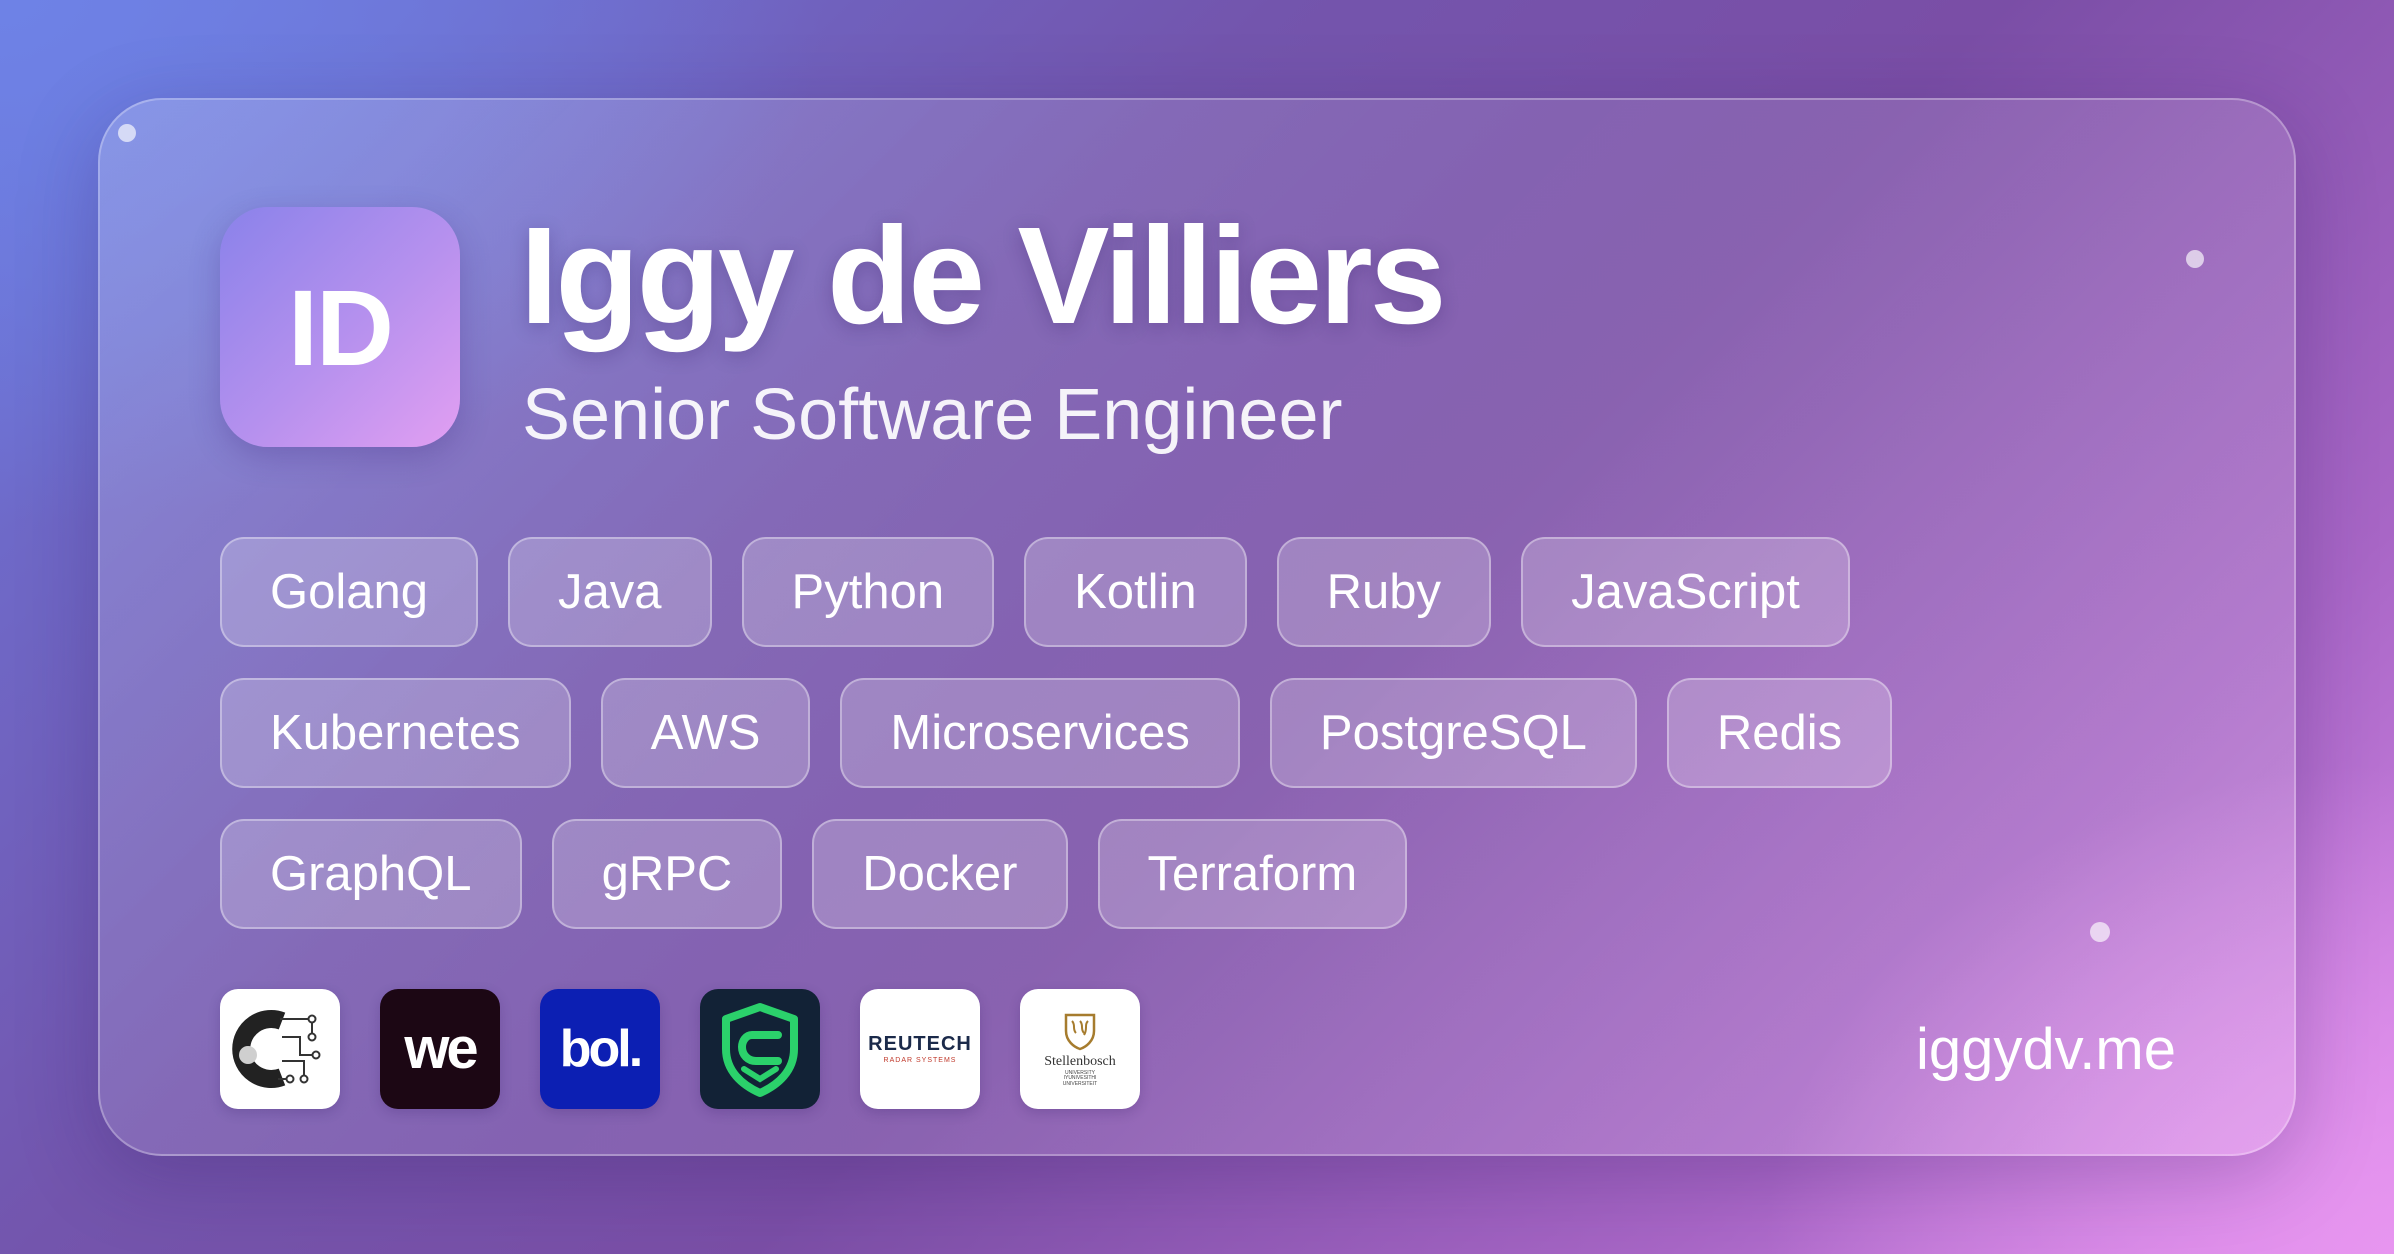  What do you see at coordinates (1779, 733) in the screenshot?
I see `skill-tag: Redis` at bounding box center [1779, 733].